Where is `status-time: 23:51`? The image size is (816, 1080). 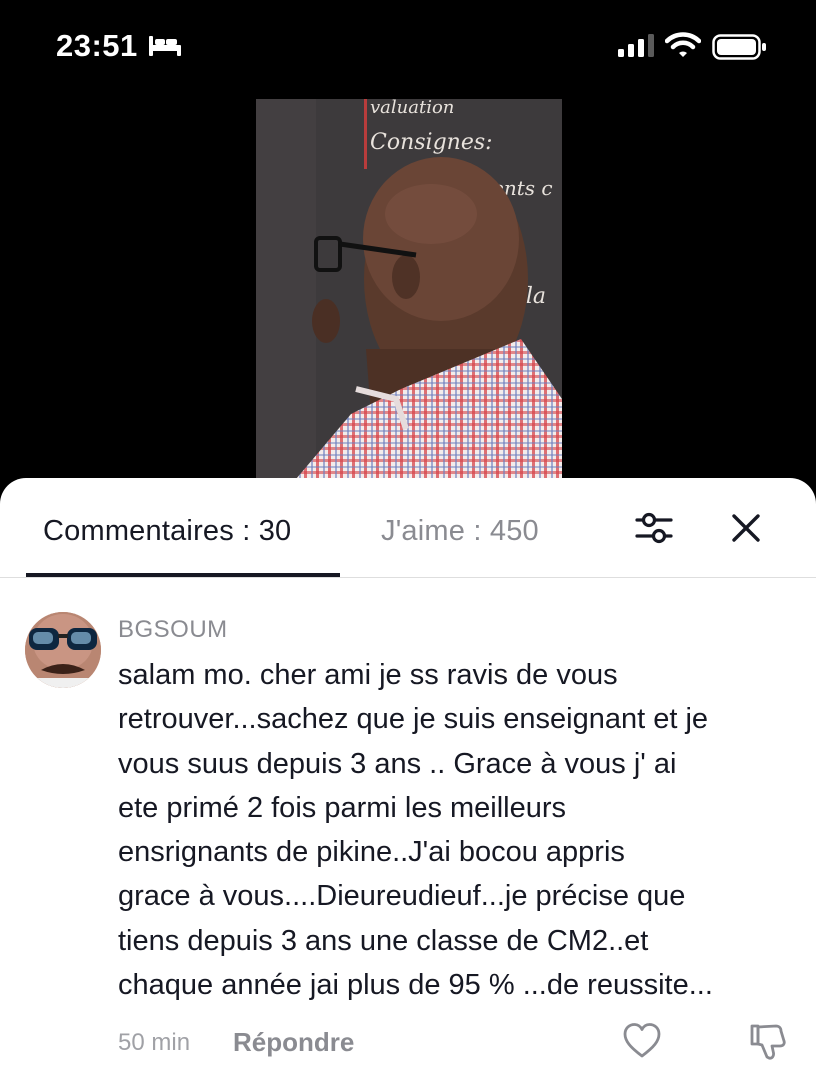 status-time: 23:51 is located at coordinates (97, 45).